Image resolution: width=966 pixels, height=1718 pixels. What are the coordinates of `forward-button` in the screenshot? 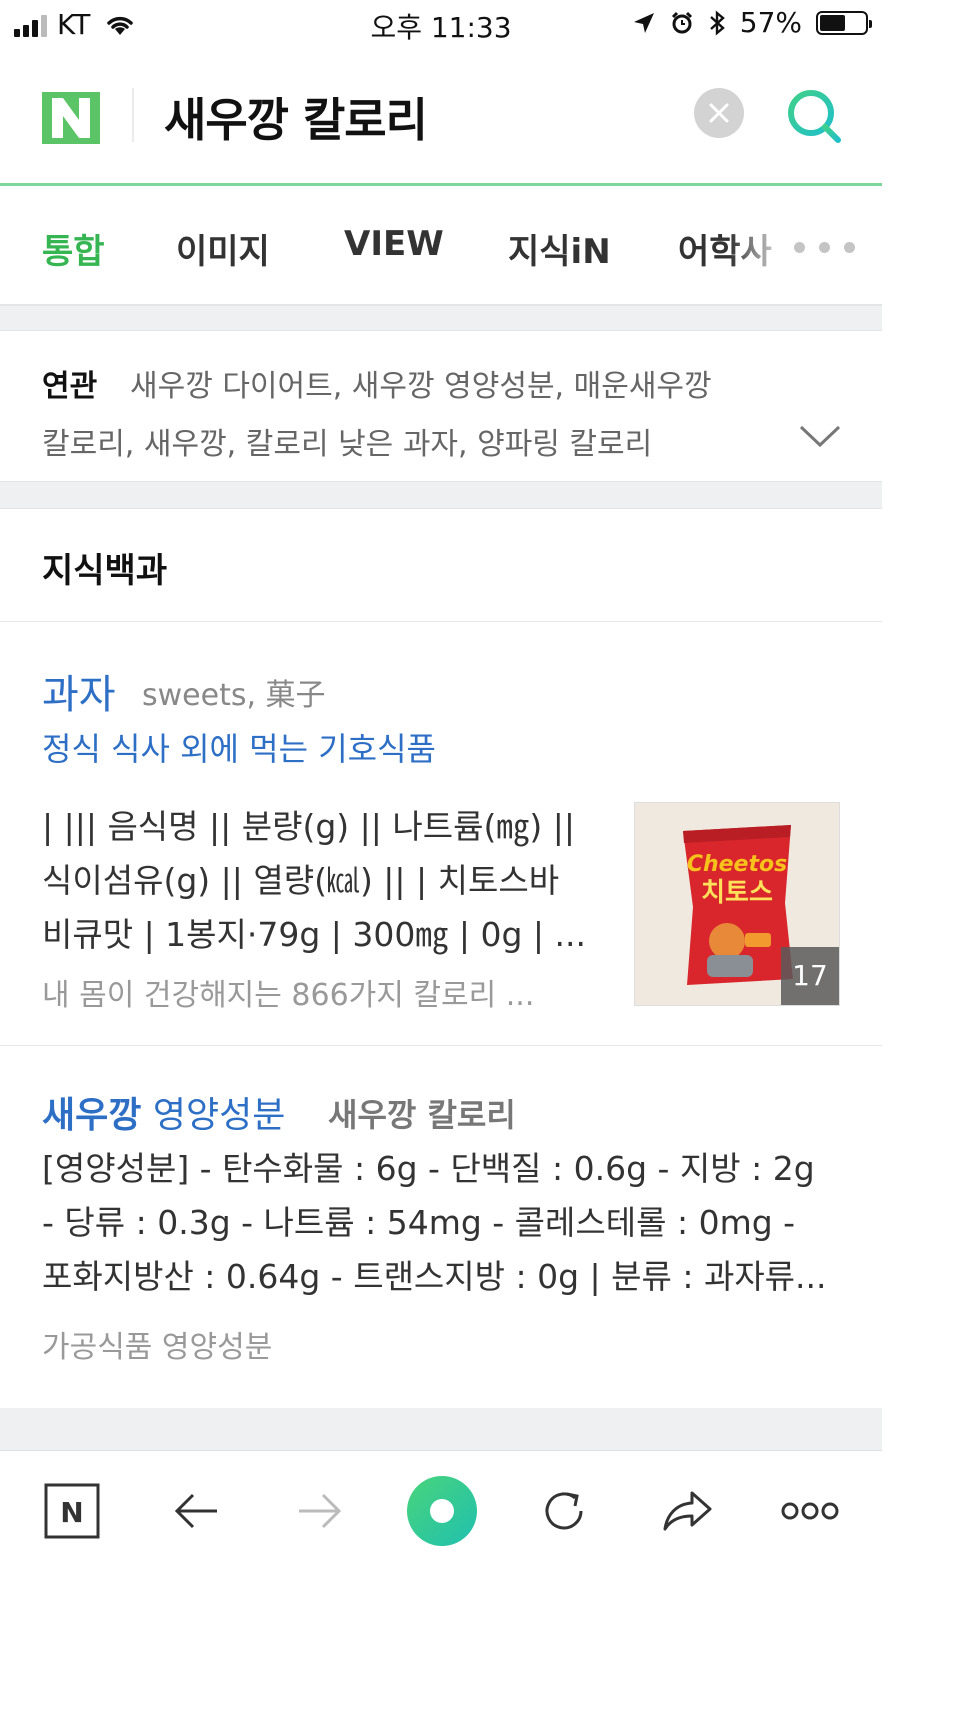 It's located at (320, 1511).